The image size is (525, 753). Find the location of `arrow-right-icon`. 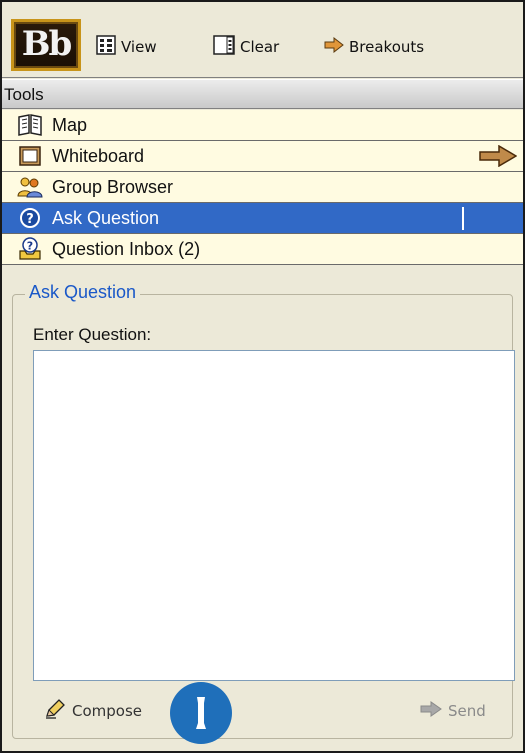

arrow-right-icon is located at coordinates (334, 46).